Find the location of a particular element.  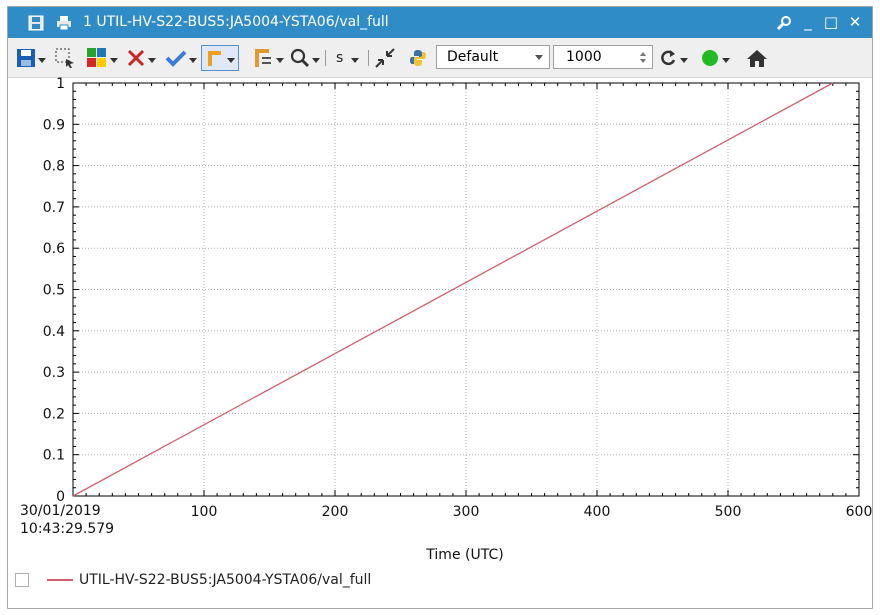

y-tick-label: 0.8 is located at coordinates (54, 167).